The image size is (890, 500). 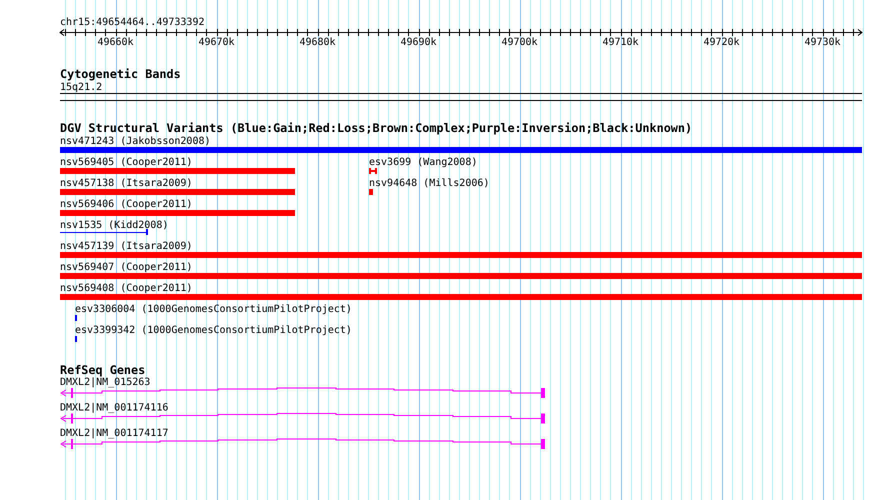 What do you see at coordinates (216, 42) in the screenshot?
I see `tick-label: 49670k` at bounding box center [216, 42].